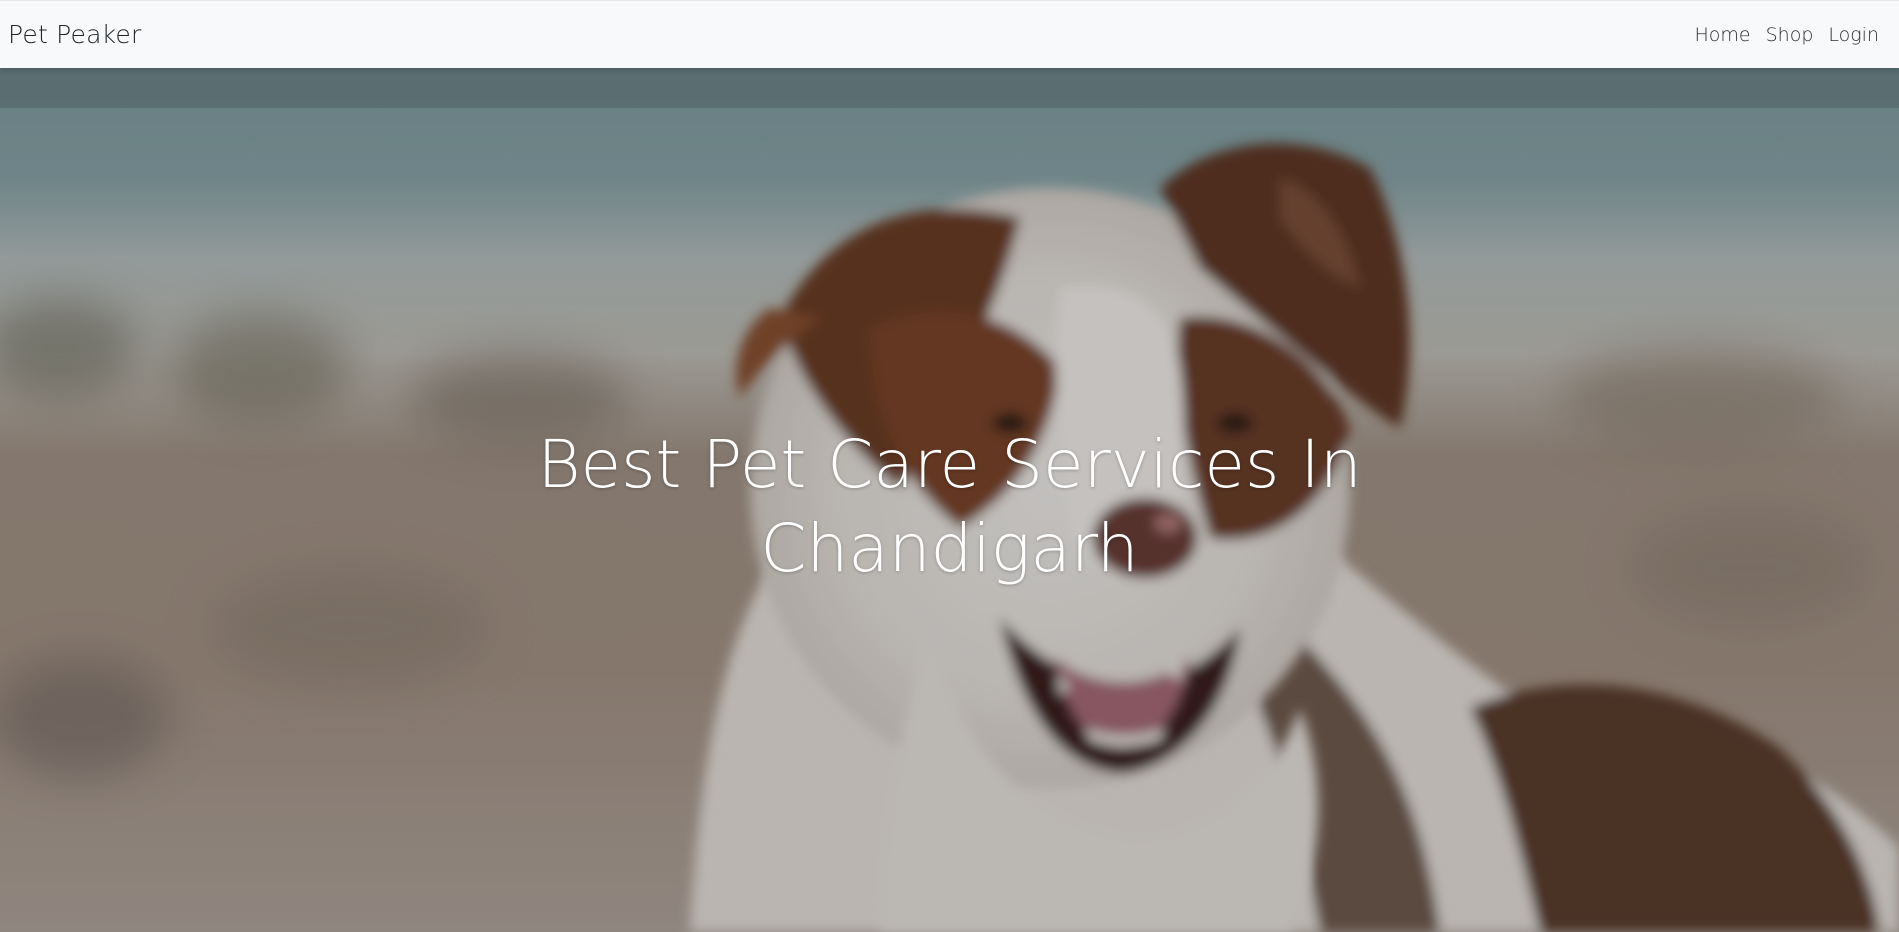 The width and height of the screenshot is (1899, 932). Describe the element at coordinates (1790, 35) in the screenshot. I see `nav-link-shop: Shop` at that location.